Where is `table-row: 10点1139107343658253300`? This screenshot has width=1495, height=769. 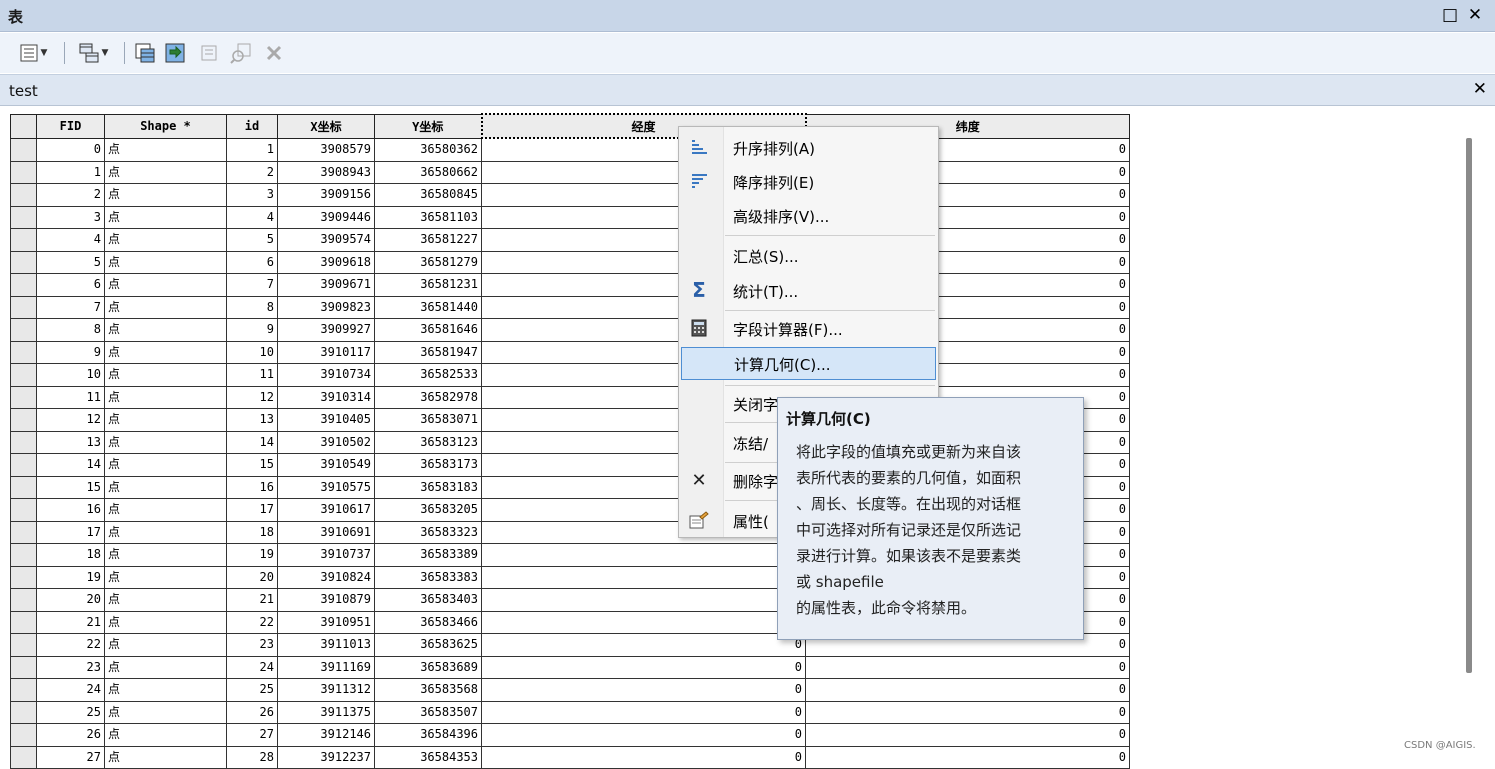 table-row: 10点1139107343658253300 is located at coordinates (570, 375).